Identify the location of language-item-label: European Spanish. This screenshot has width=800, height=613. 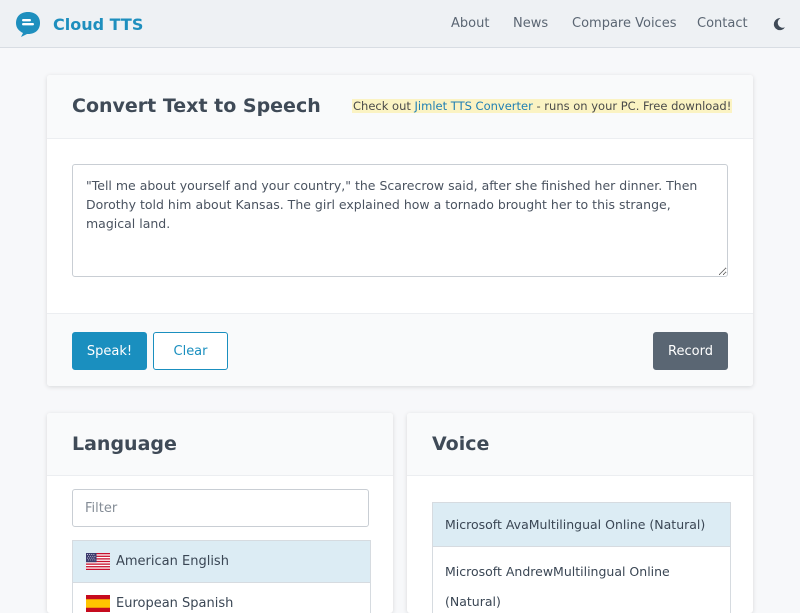
(175, 603).